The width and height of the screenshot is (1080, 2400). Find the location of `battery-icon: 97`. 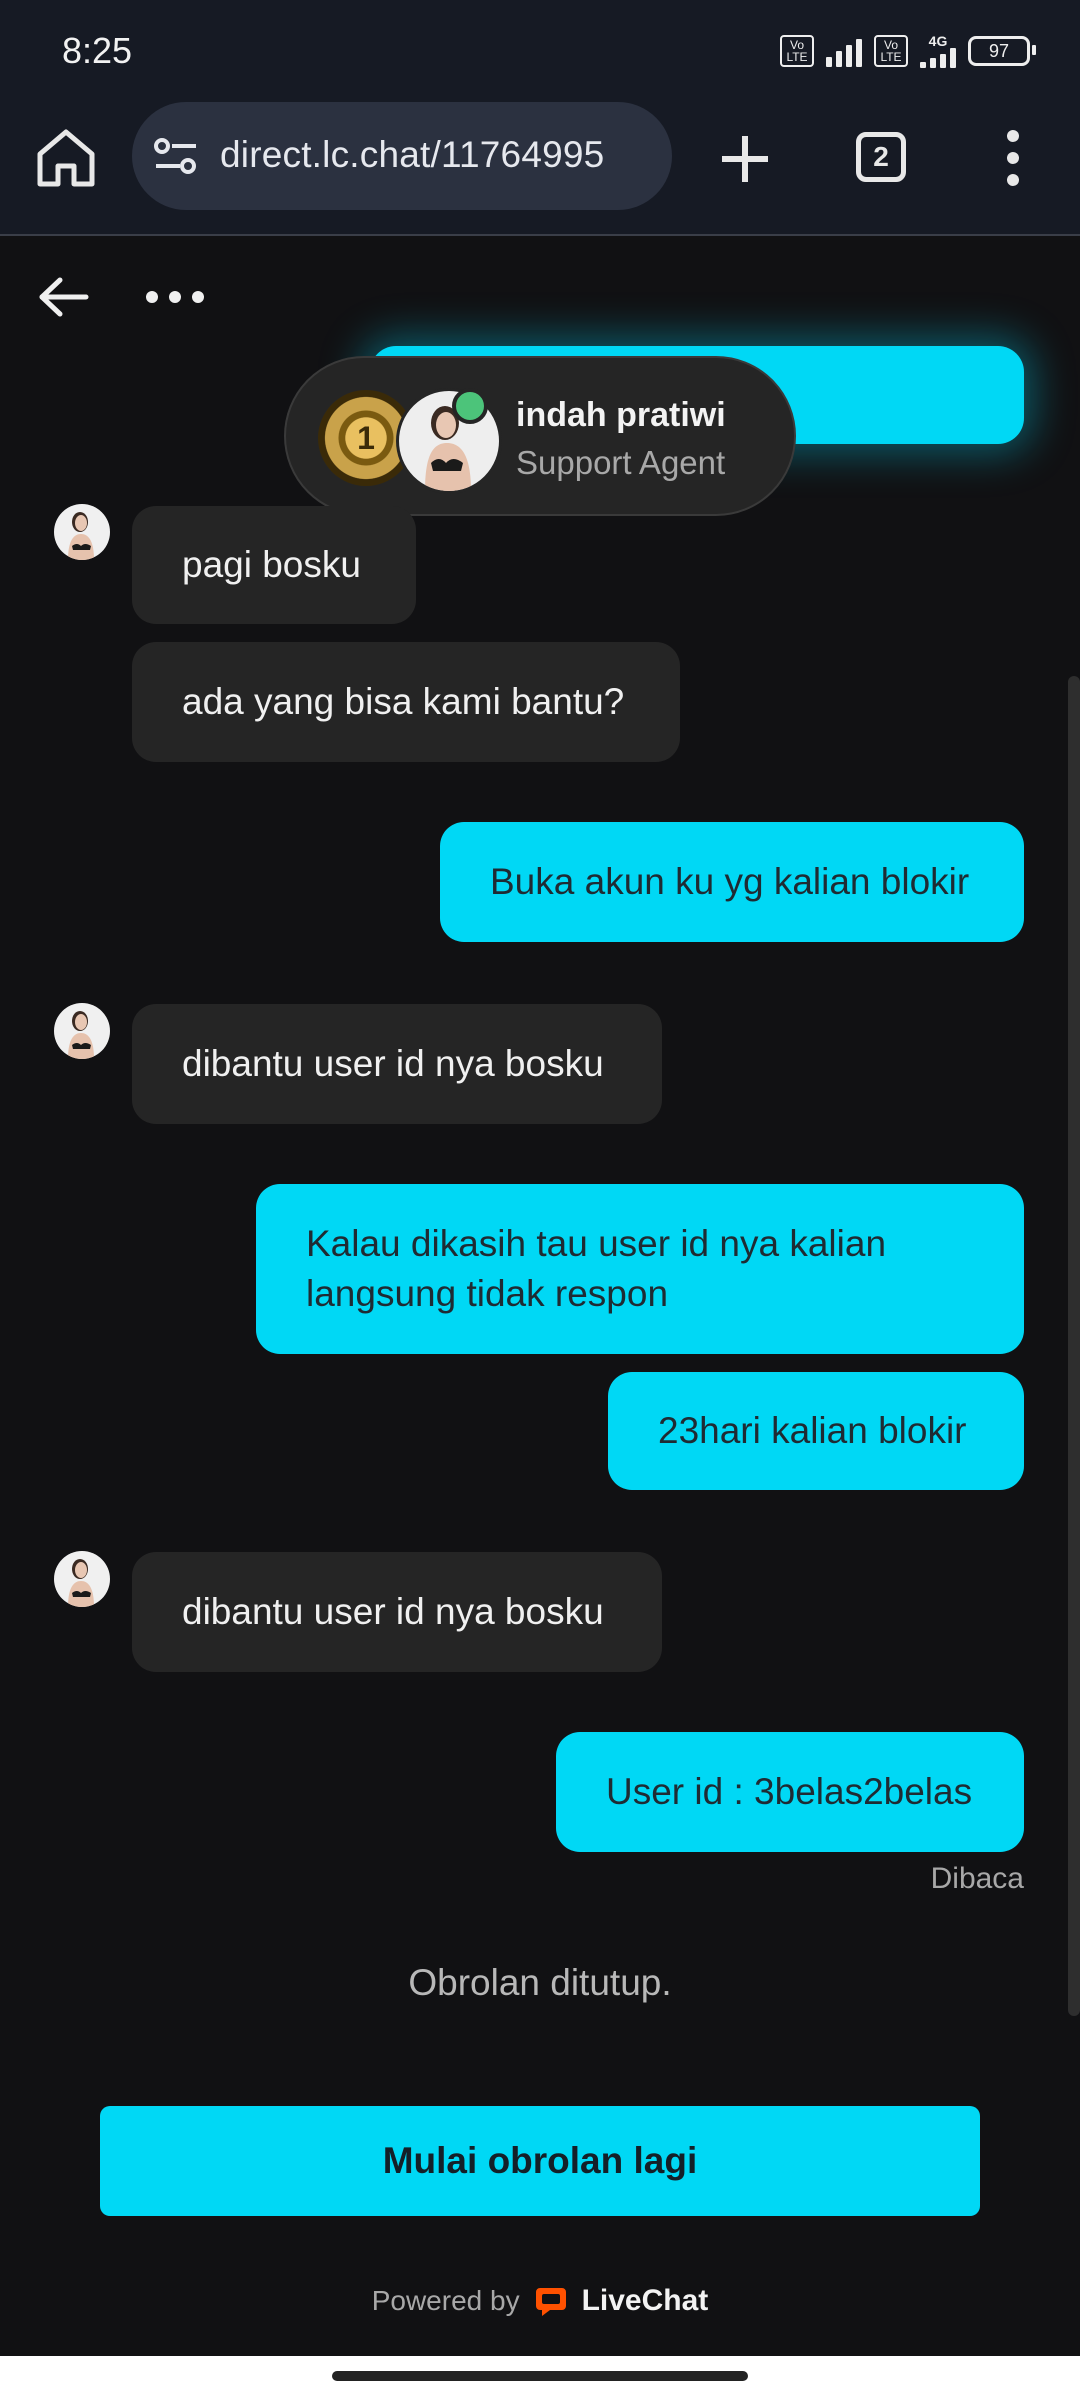

battery-icon: 97 is located at coordinates (1002, 51).